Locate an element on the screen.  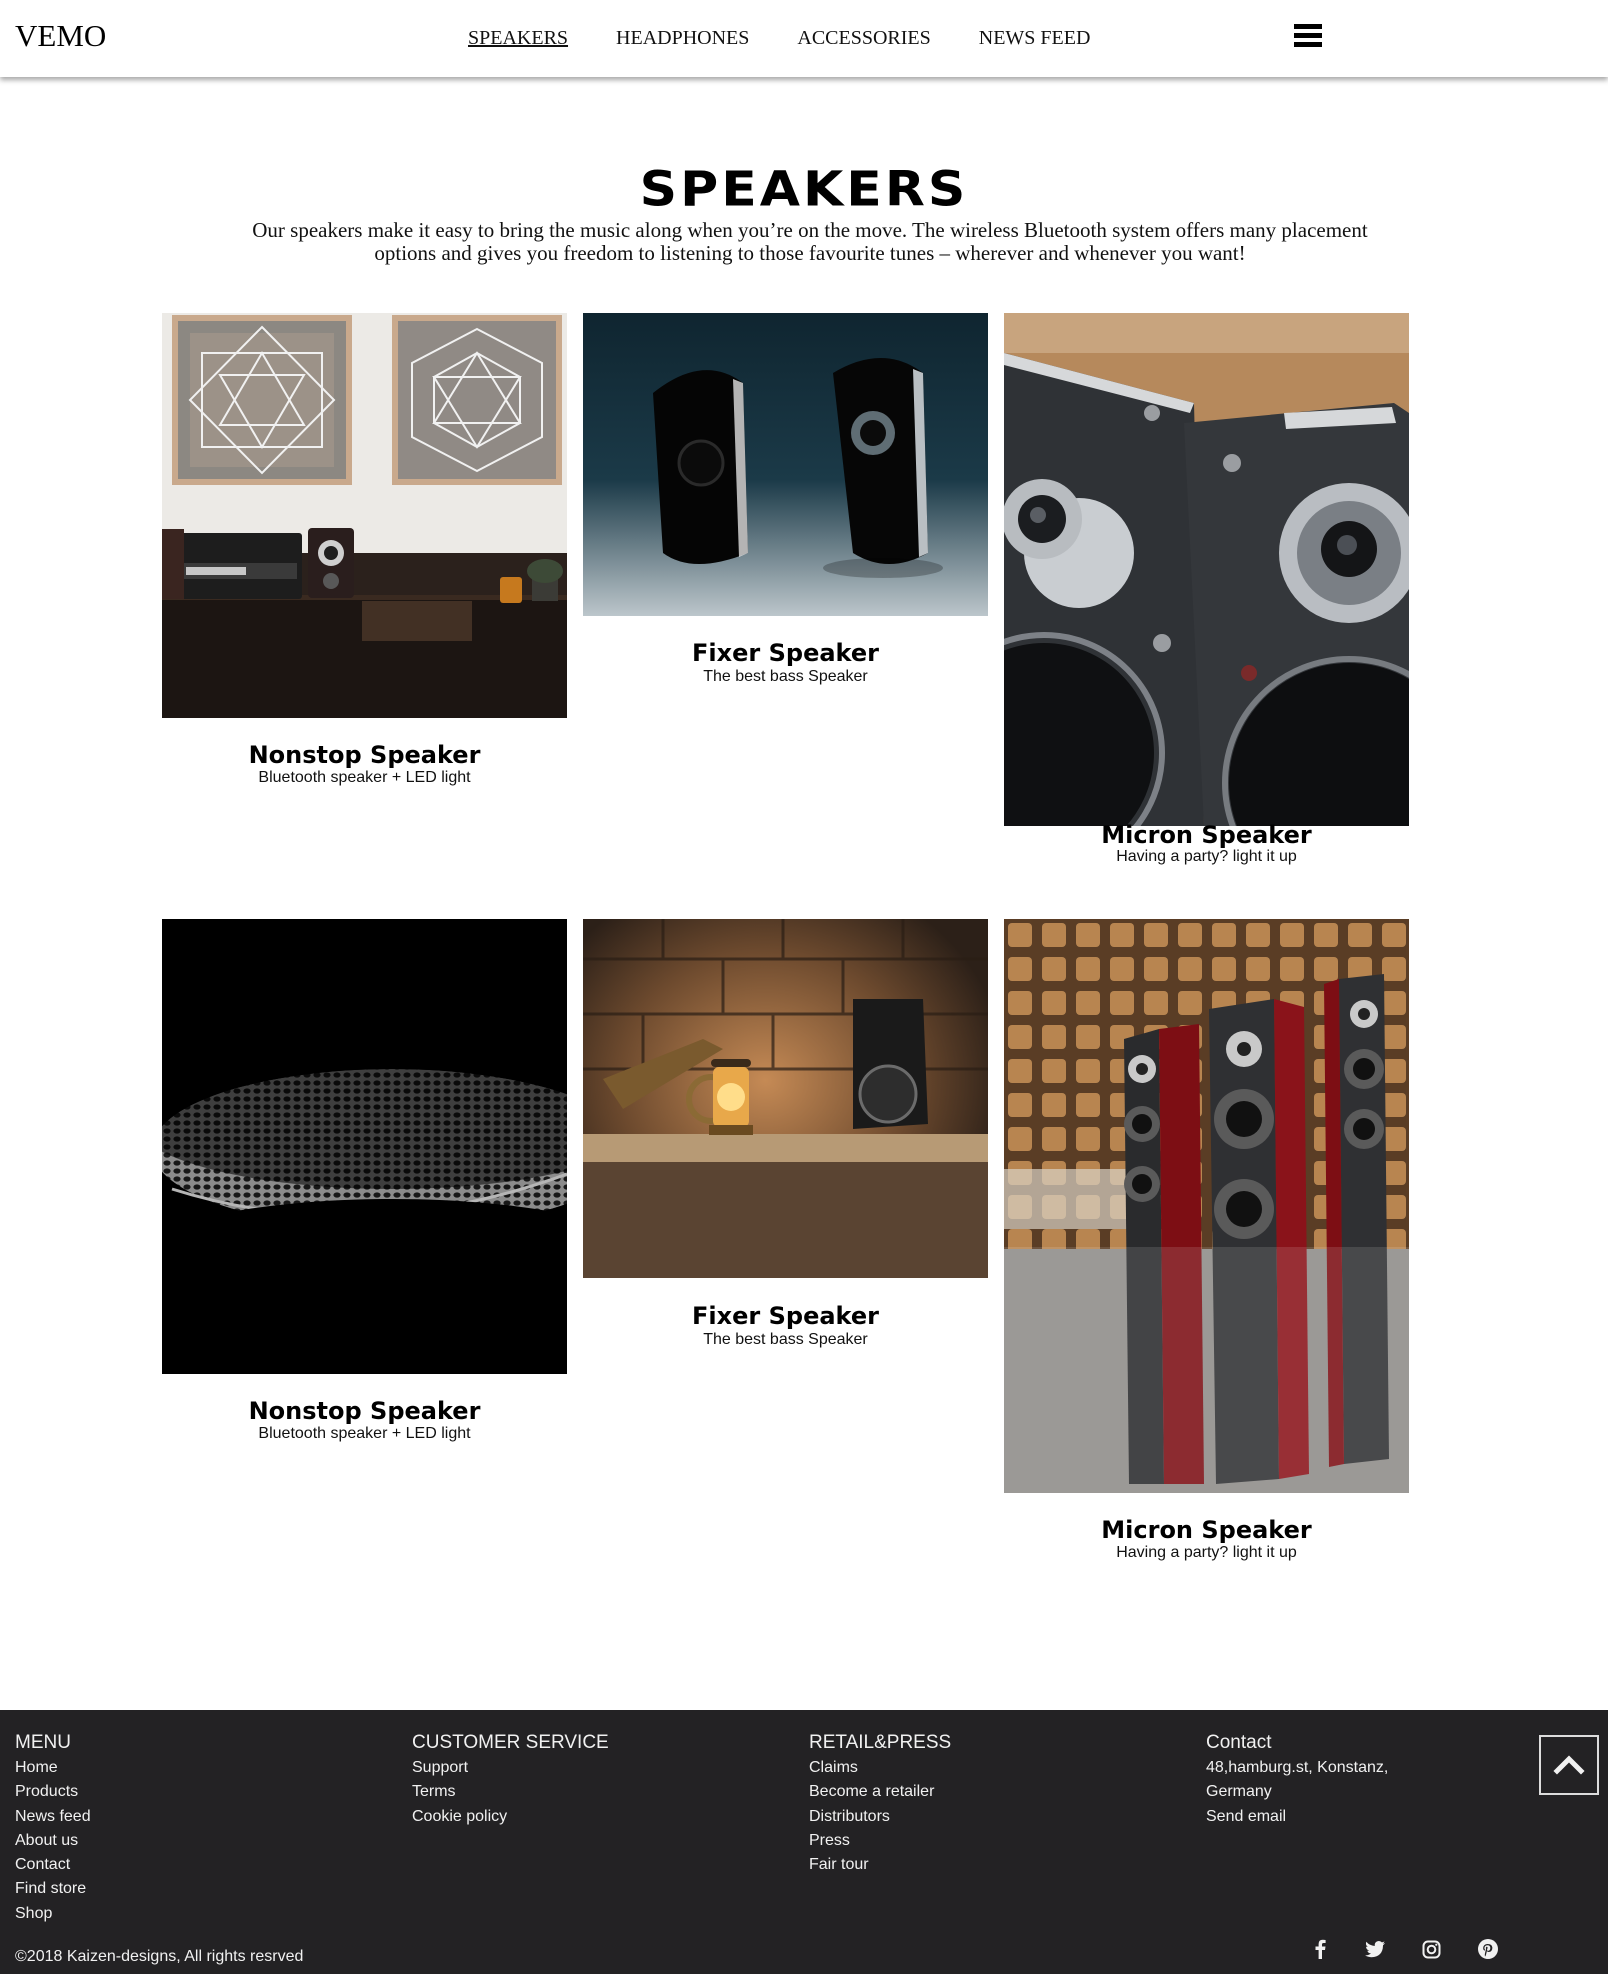
page-title: SPEAKERS is located at coordinates (804, 190).